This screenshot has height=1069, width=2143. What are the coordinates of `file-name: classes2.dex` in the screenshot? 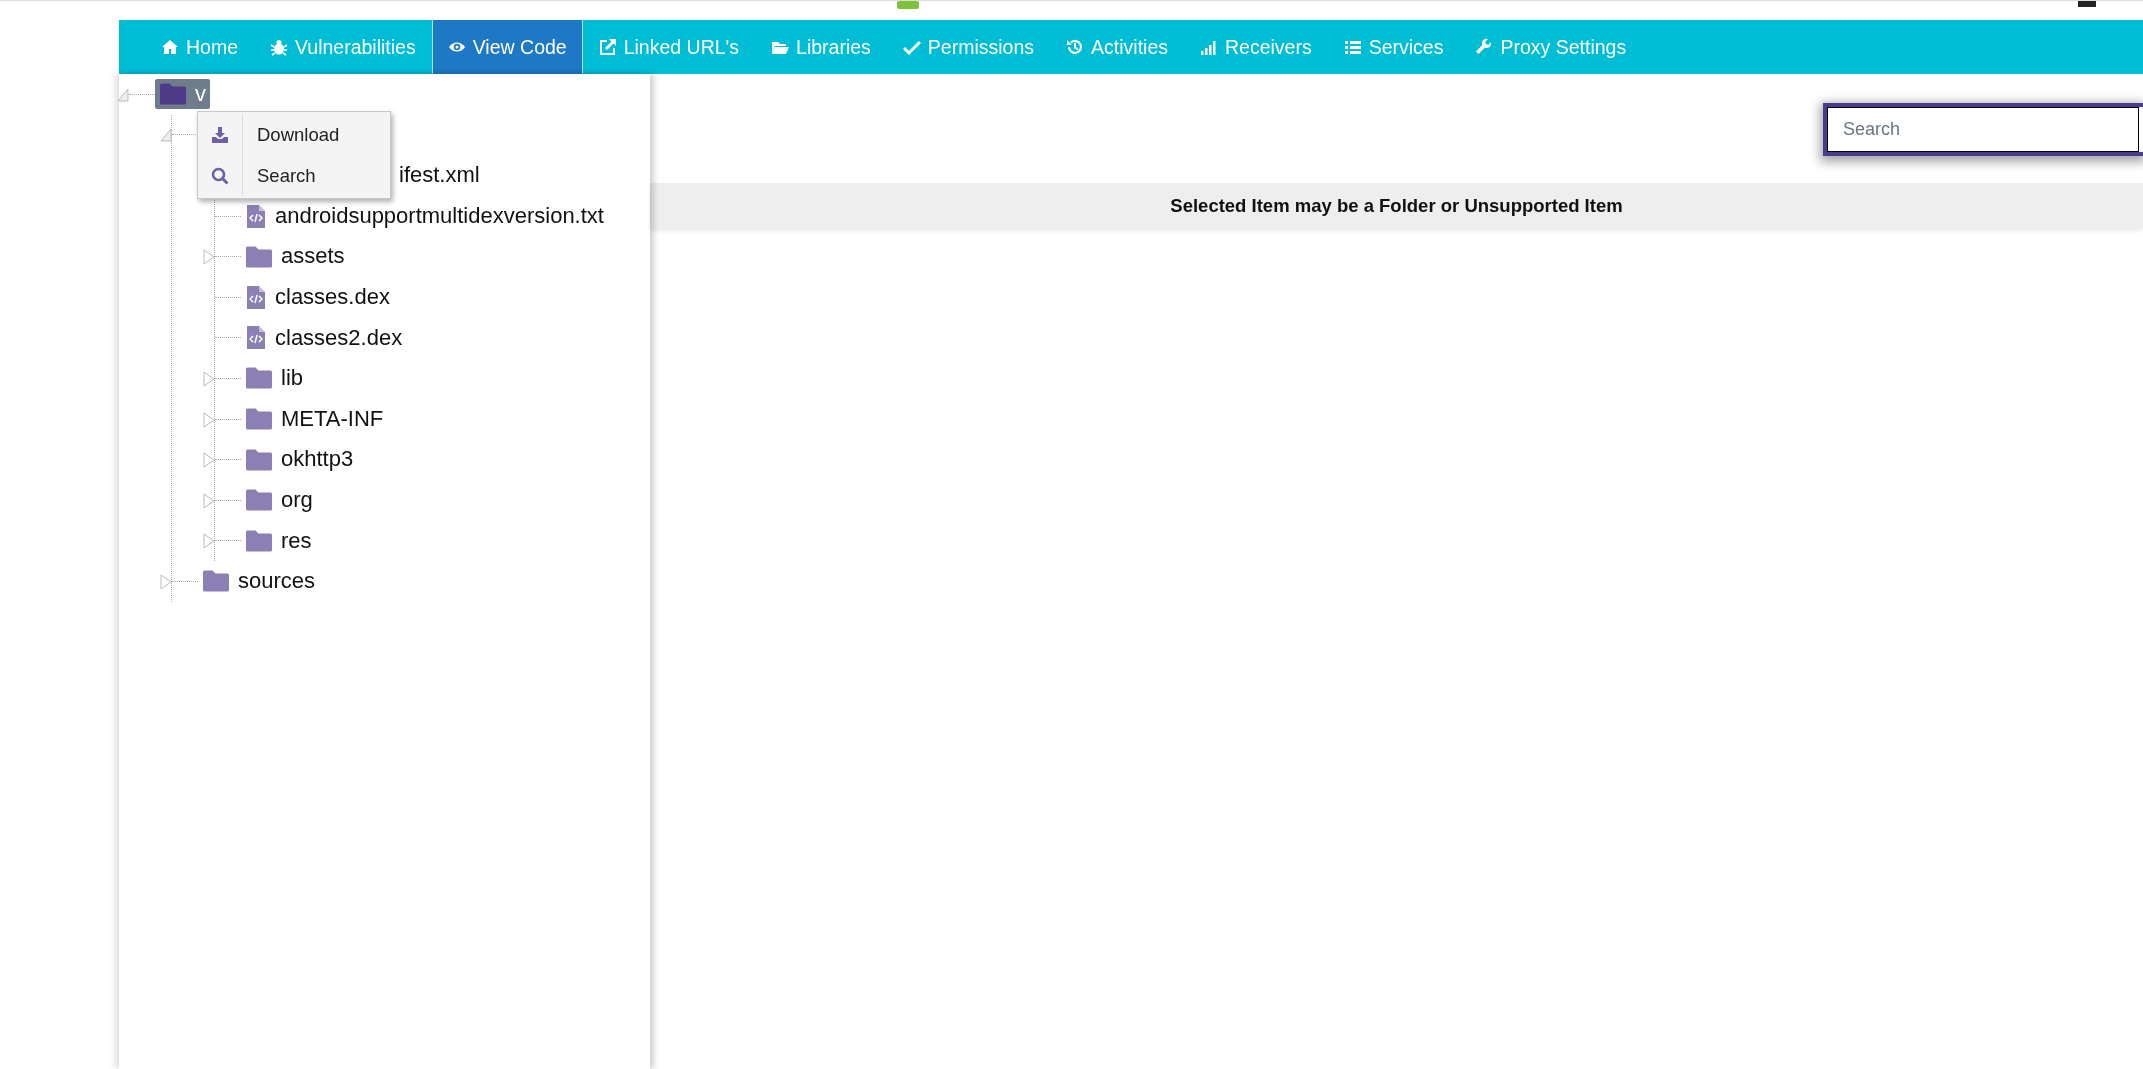 It's located at (339, 338).